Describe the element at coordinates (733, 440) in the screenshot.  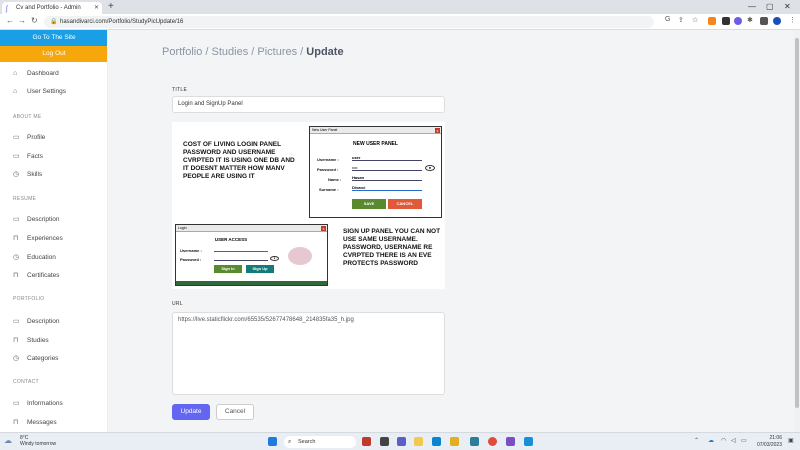
I see `volume-icon: ◁` at that location.